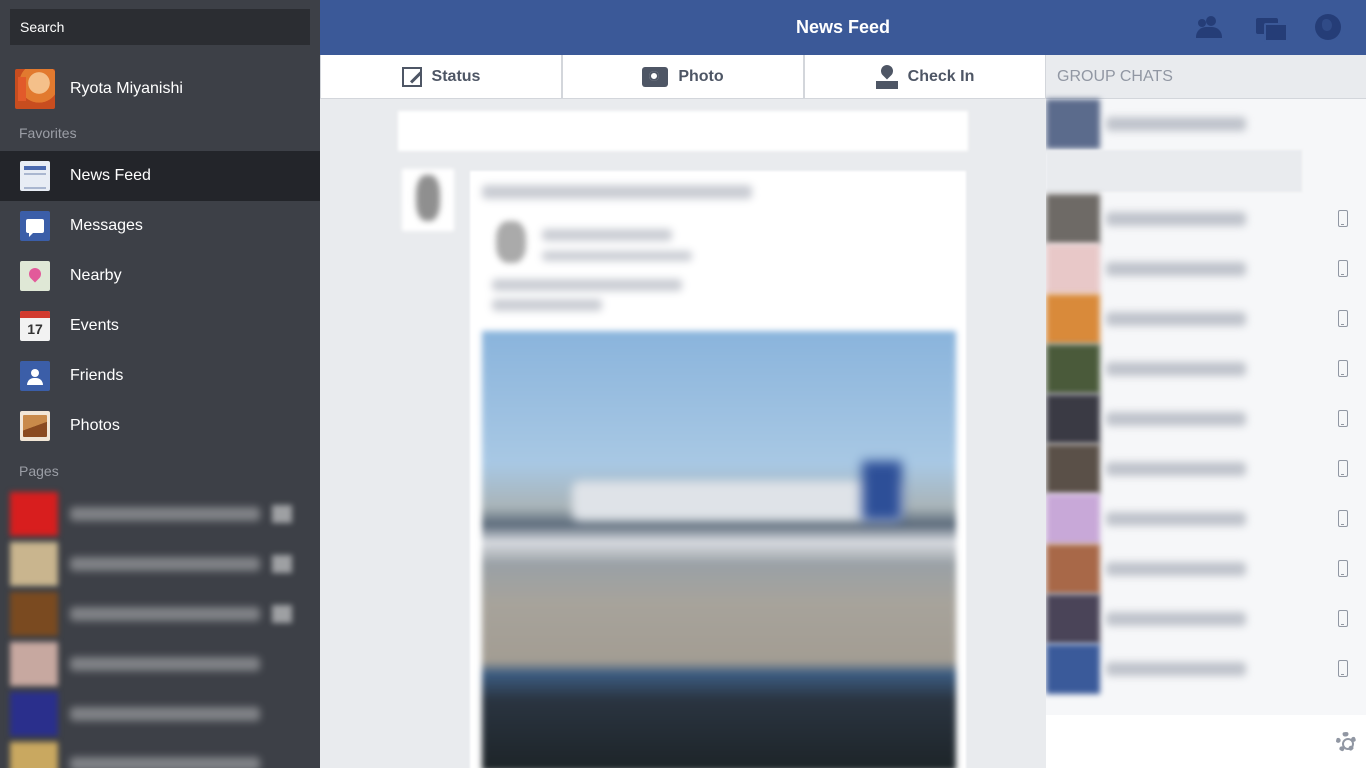 The image size is (1366, 768). What do you see at coordinates (97, 375) in the screenshot?
I see `sidebar-item-label: Friends` at bounding box center [97, 375].